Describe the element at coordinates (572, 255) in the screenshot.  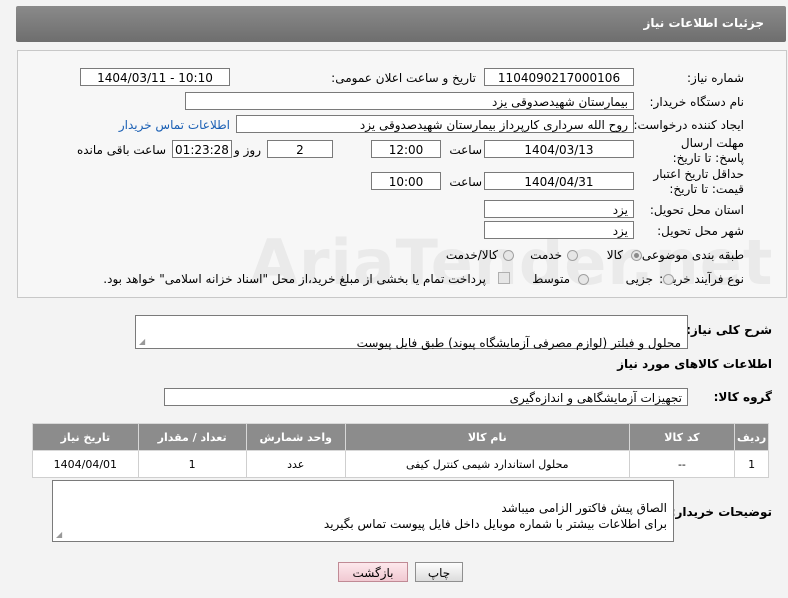
I see `category-service-radio` at that location.